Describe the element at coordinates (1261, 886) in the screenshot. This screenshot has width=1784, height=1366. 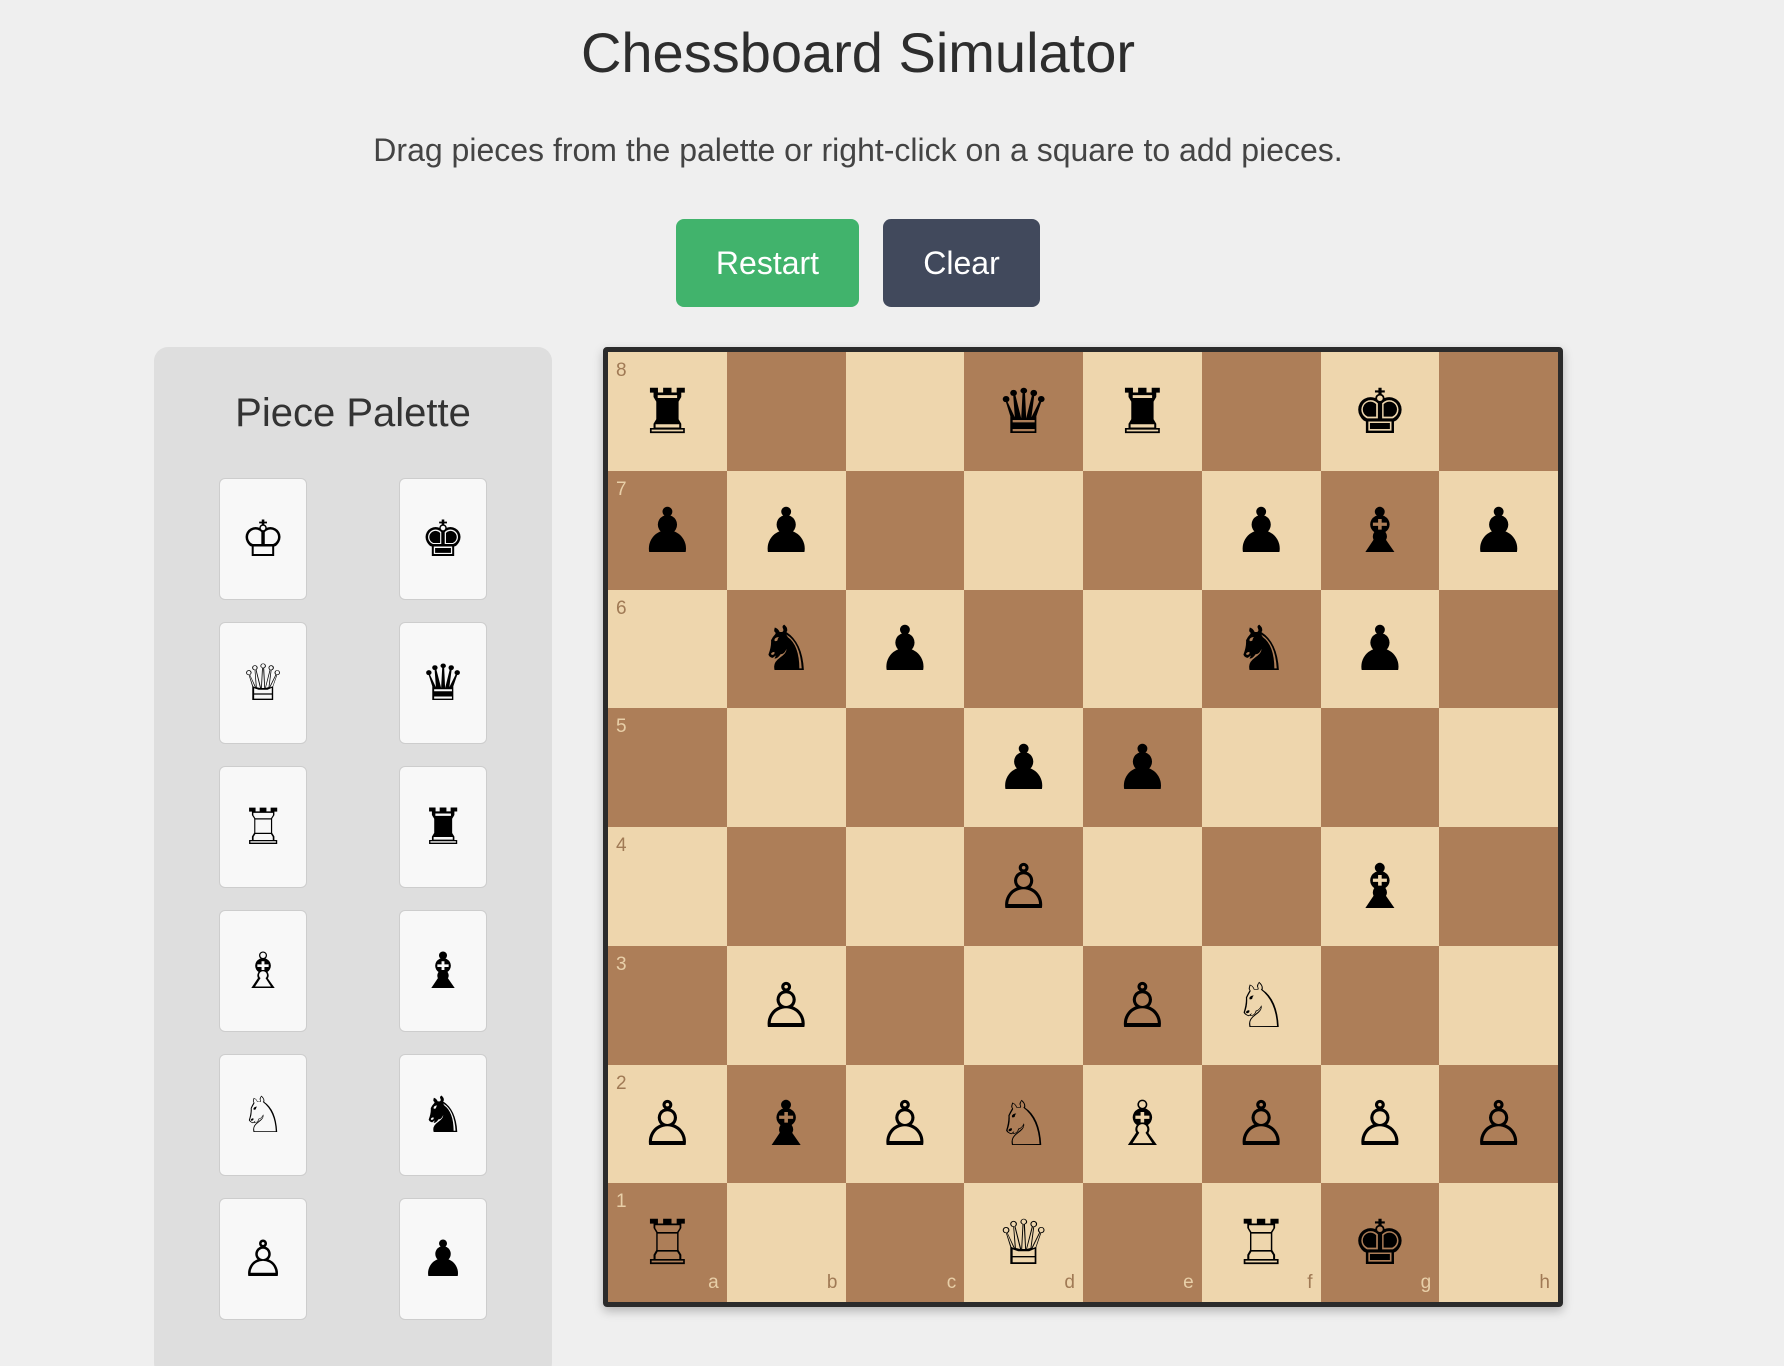
I see `square-f4` at that location.